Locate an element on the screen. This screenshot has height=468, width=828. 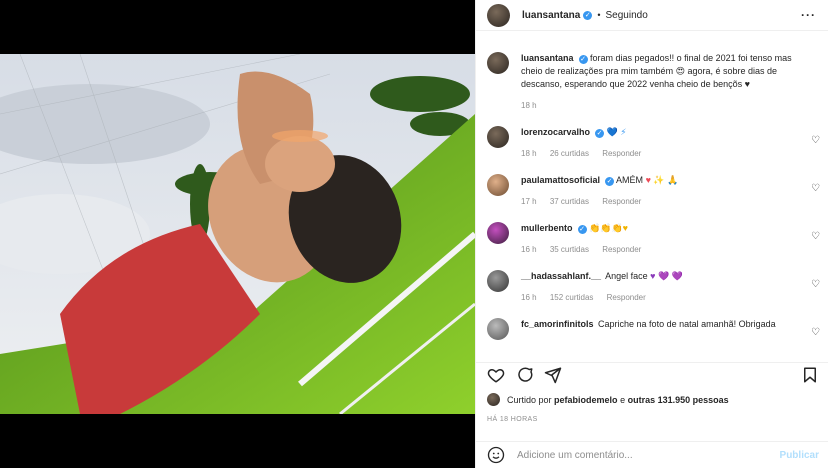
liker-avatar is located at coordinates (493, 399).